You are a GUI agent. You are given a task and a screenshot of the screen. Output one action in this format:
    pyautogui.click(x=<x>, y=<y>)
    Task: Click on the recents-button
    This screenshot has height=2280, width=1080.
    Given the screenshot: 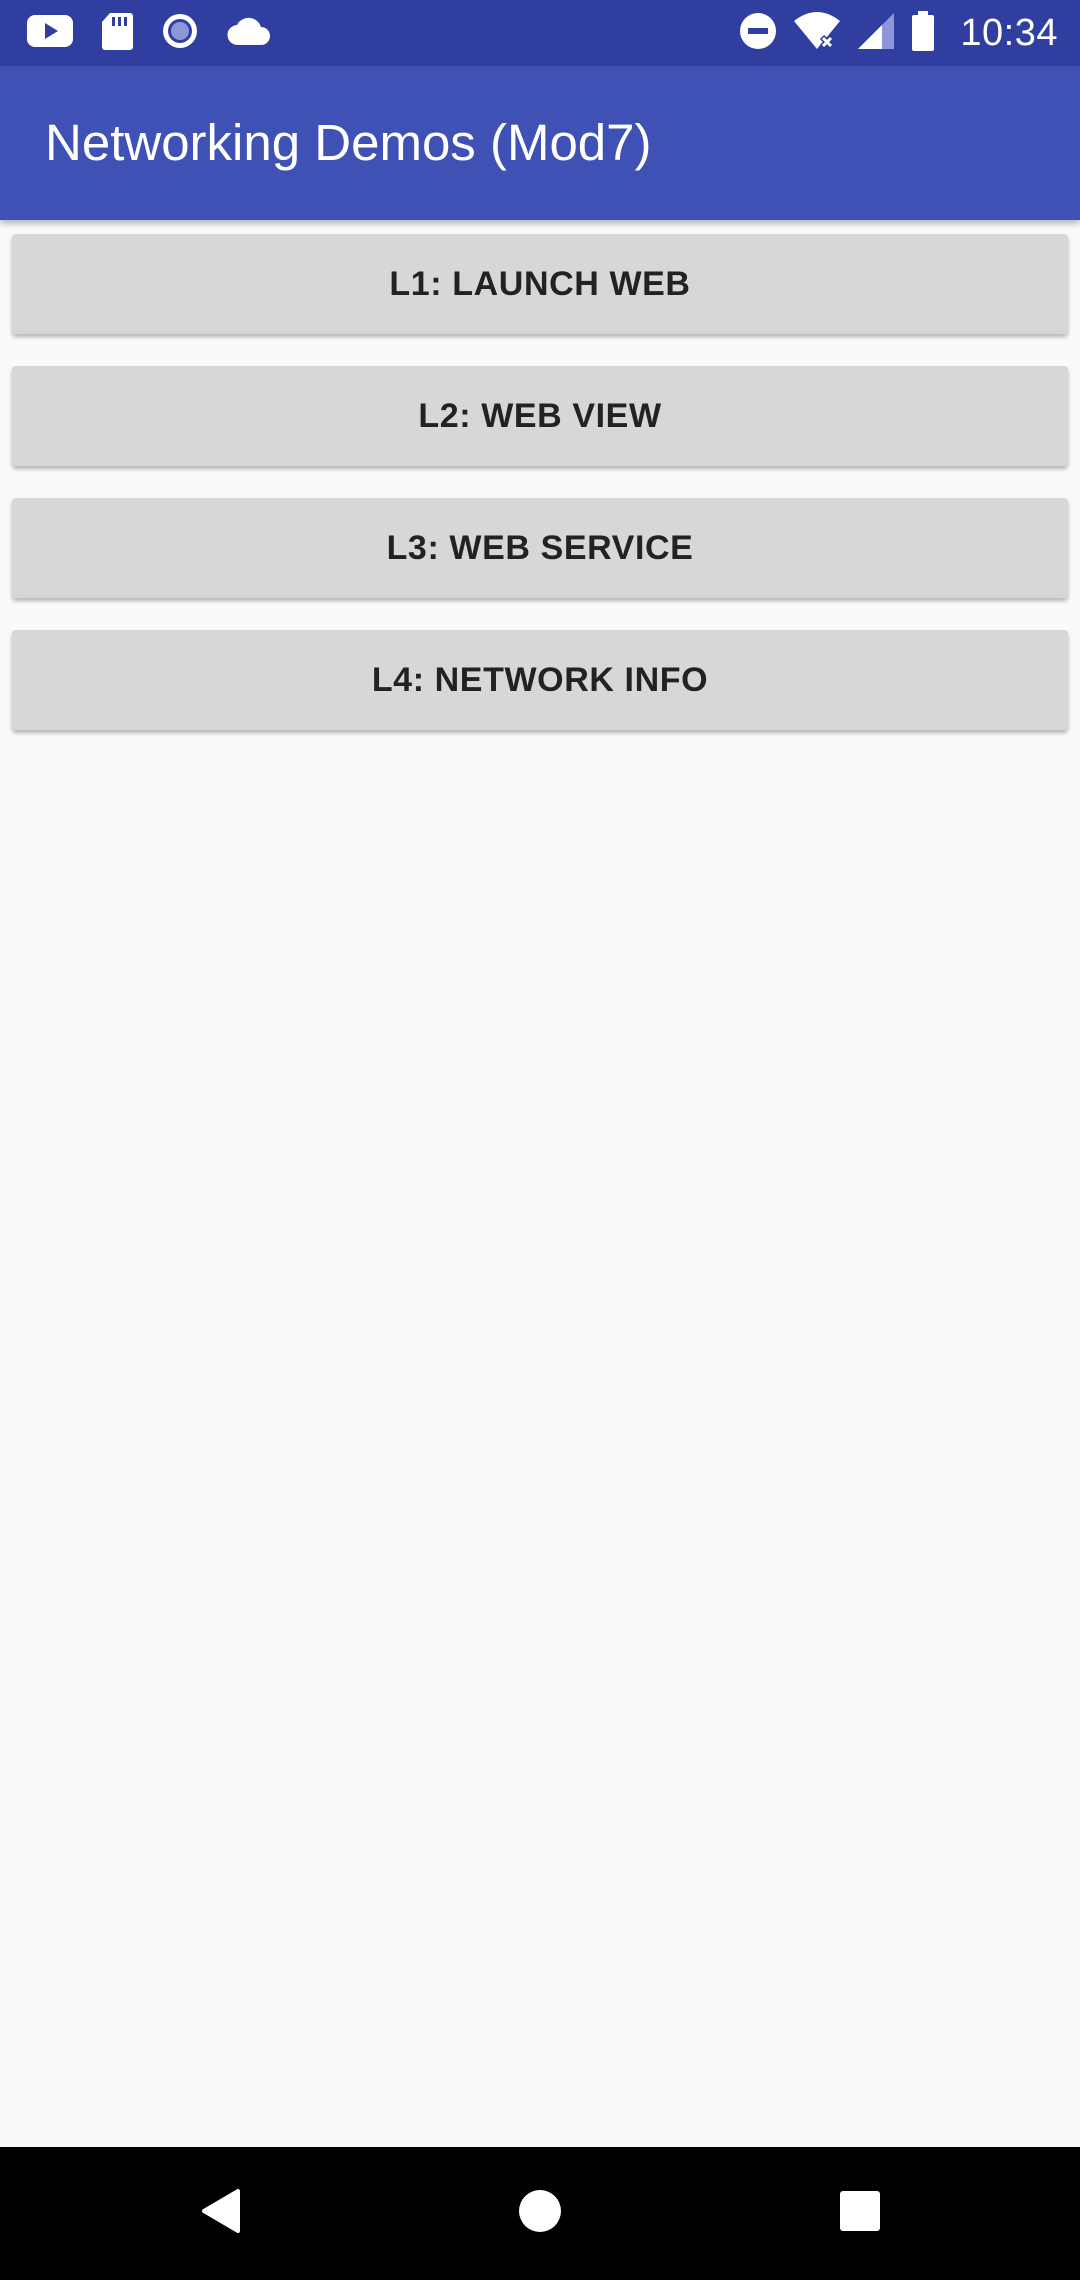 What is the action you would take?
    pyautogui.click(x=860, y=2213)
    